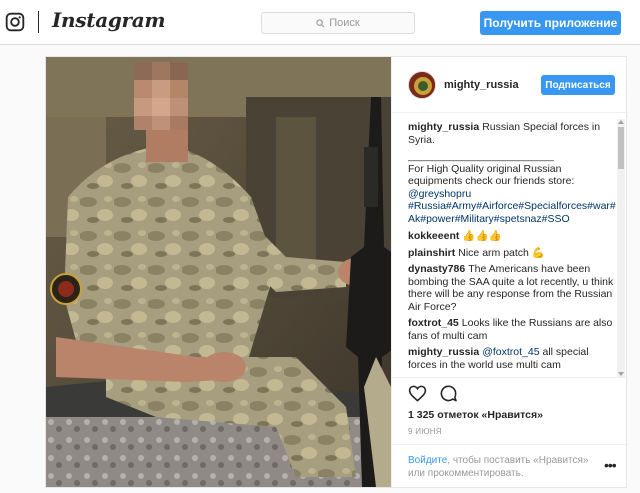 This screenshot has height=493, width=640. I want to click on comment-username: plainshirt, so click(431, 253).